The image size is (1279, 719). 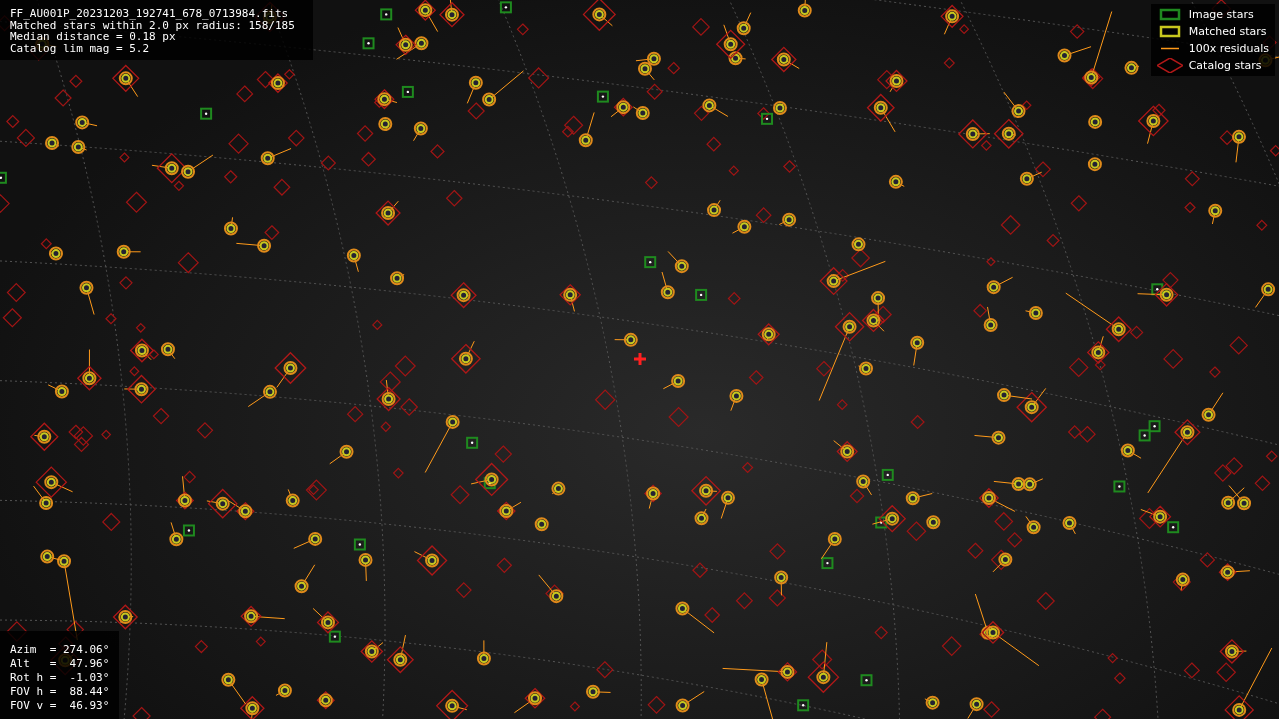 What do you see at coordinates (150, 14) in the screenshot?
I see `info-line: FF_AU001P_20231203_192741_678_0713984.fits` at bounding box center [150, 14].